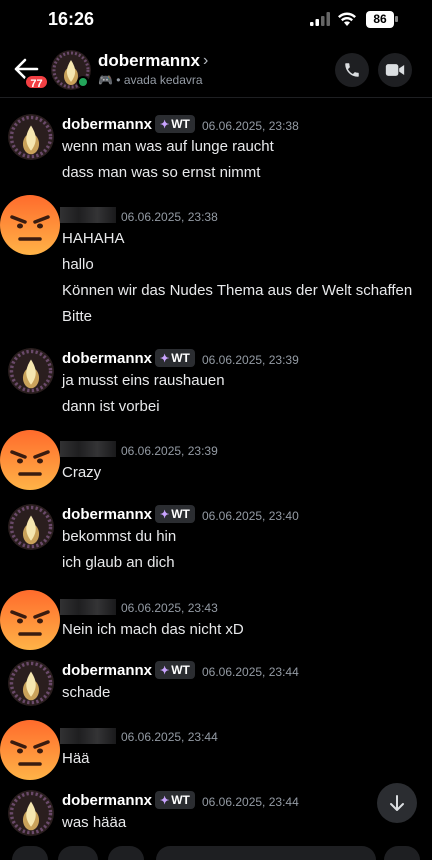  Describe the element at coordinates (347, 19) in the screenshot. I see `wifi-icon` at that location.